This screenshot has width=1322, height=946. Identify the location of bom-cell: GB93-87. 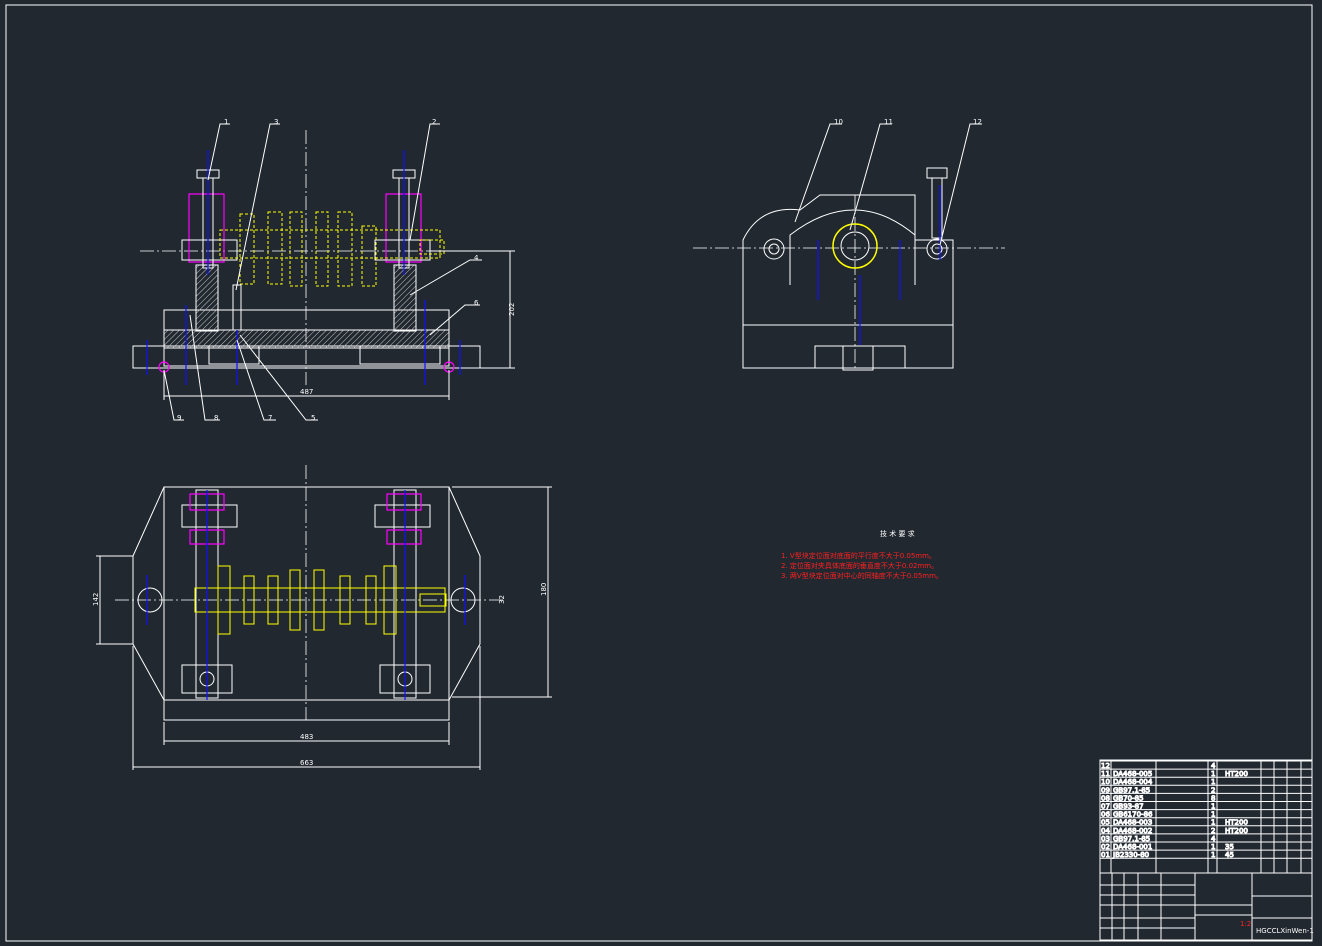
(1128, 807).